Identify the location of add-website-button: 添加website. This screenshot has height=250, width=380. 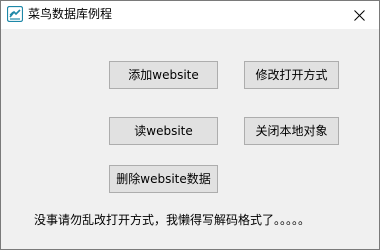
(163, 75).